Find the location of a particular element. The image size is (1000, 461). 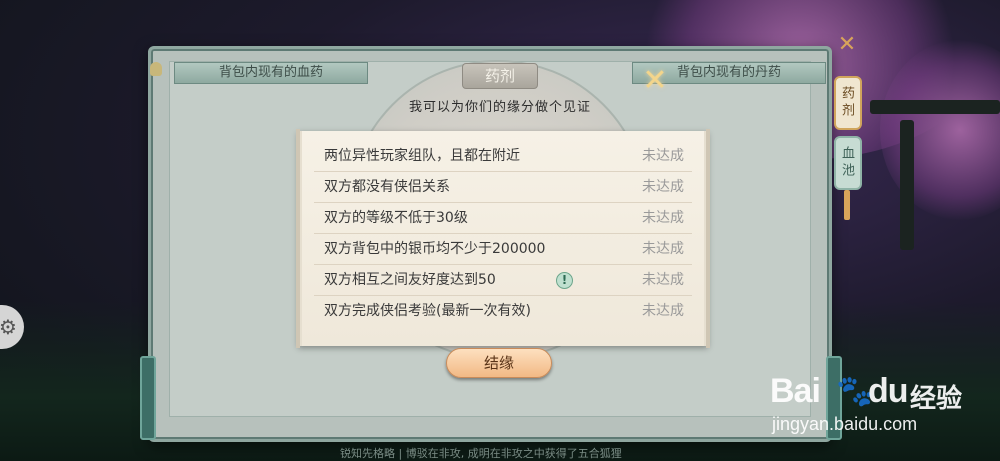

info-icon: ! is located at coordinates (564, 280).